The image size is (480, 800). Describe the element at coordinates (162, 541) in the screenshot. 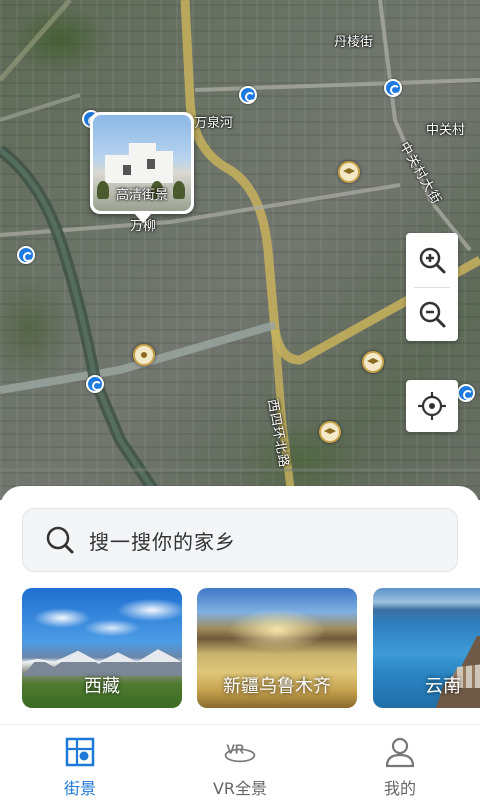

I see `search-placeholder: 搜一搜你的家乡` at that location.